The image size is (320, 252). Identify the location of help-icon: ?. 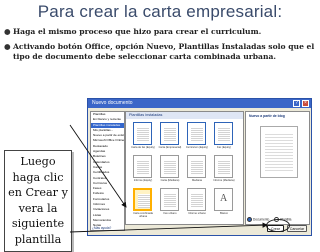
(296, 103).